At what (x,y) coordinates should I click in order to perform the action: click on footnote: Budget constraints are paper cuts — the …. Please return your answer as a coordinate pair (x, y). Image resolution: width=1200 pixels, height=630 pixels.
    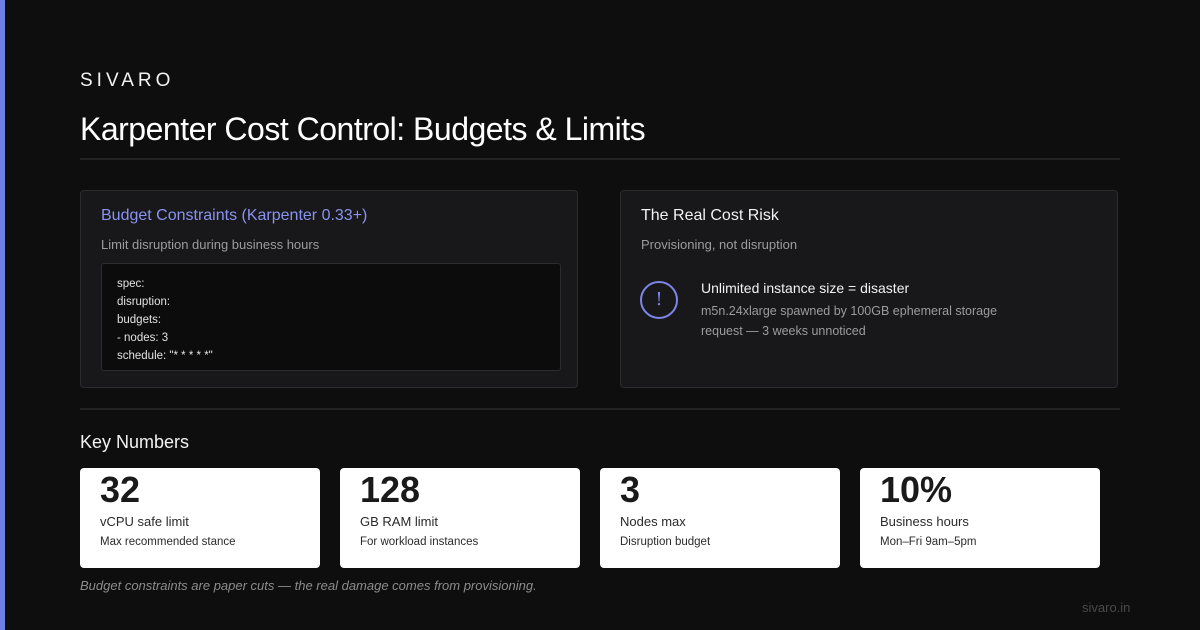
    Looking at the image, I should click on (308, 585).